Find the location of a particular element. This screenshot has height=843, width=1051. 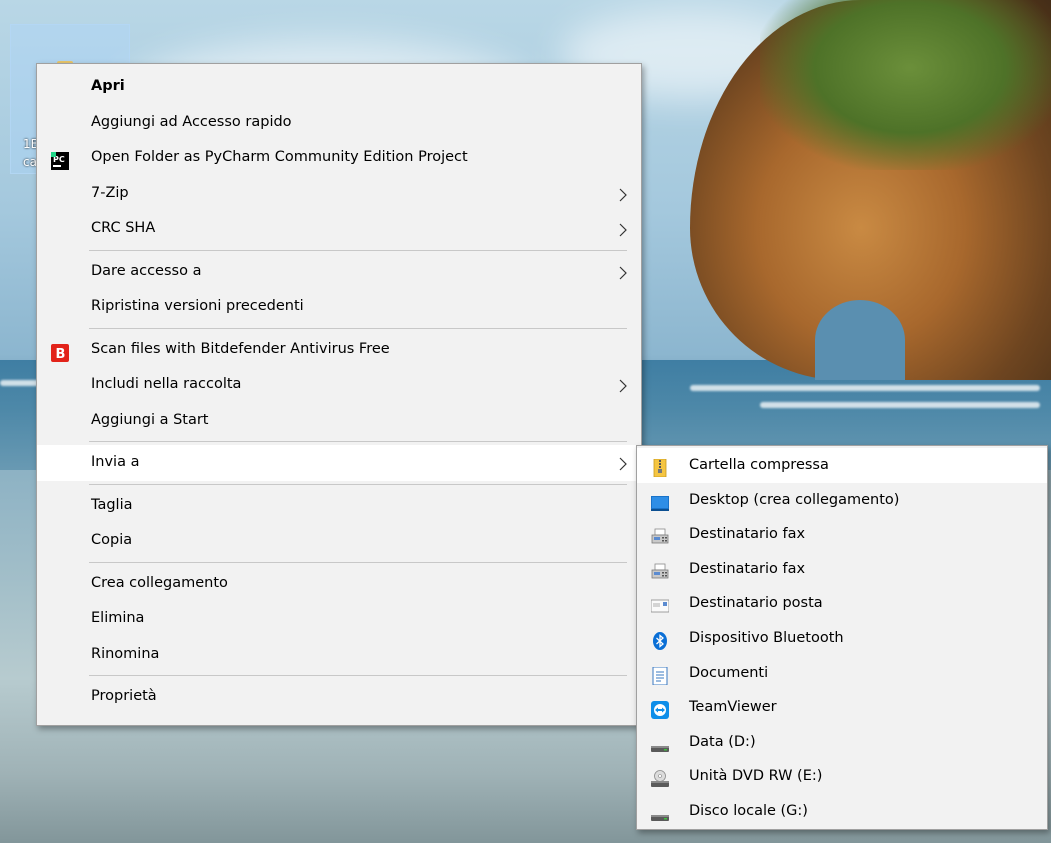

menu-item-label: Includi nella raccolta is located at coordinates (166, 384).